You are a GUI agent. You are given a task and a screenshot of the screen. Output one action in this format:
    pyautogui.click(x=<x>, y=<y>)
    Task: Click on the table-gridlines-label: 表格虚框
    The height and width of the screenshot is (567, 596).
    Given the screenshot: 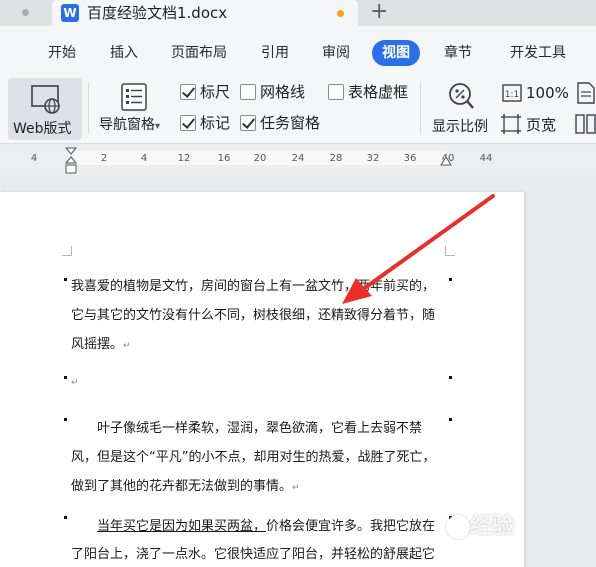 What is the action you would take?
    pyautogui.click(x=378, y=92)
    